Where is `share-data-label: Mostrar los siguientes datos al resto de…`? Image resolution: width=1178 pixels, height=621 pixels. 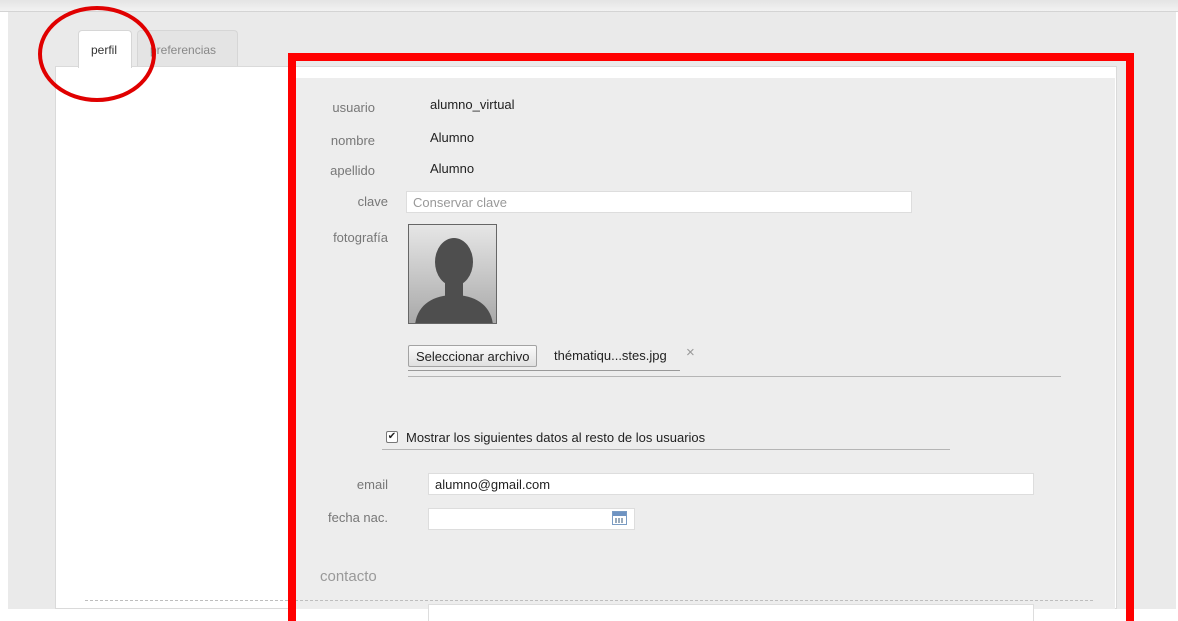 share-data-label: Mostrar los siguientes datos al resto de… is located at coordinates (556, 437).